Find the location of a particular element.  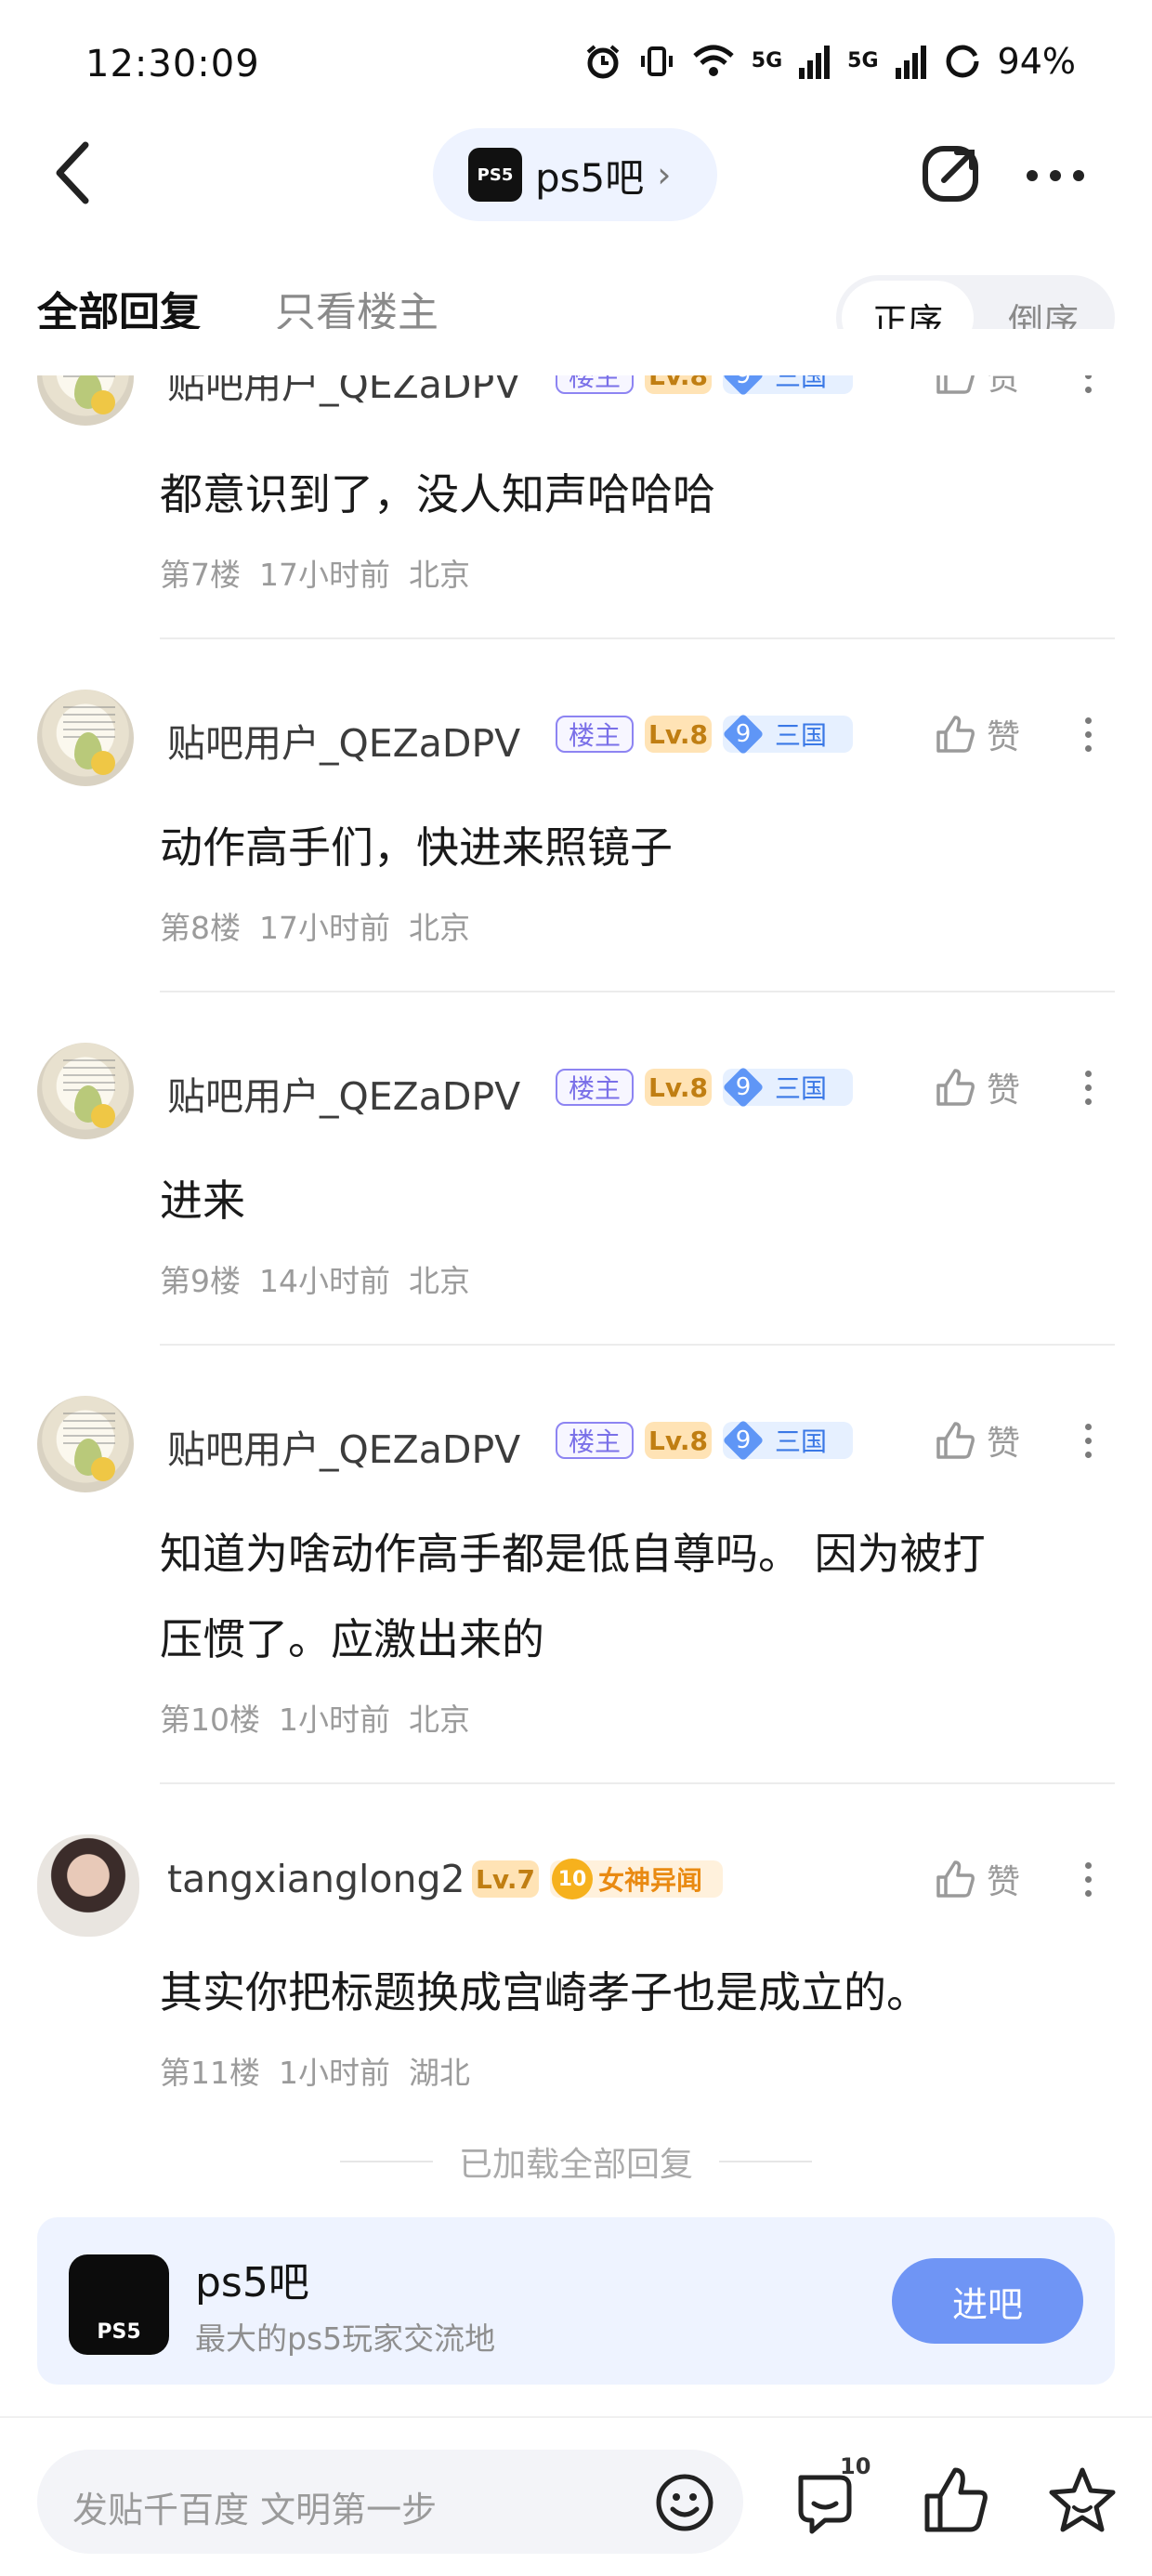

username: tangxianglong2 is located at coordinates (316, 1879).